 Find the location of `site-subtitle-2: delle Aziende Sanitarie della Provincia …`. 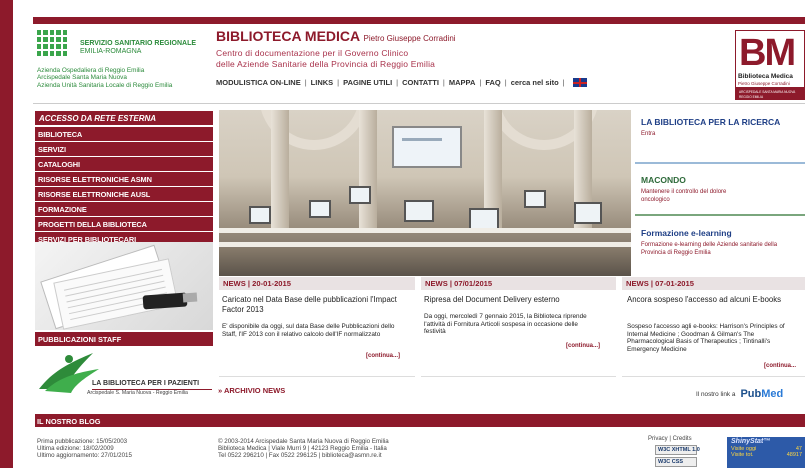

site-subtitle-2: delle Aziende Sanitarie della Provincia … is located at coordinates (326, 64).